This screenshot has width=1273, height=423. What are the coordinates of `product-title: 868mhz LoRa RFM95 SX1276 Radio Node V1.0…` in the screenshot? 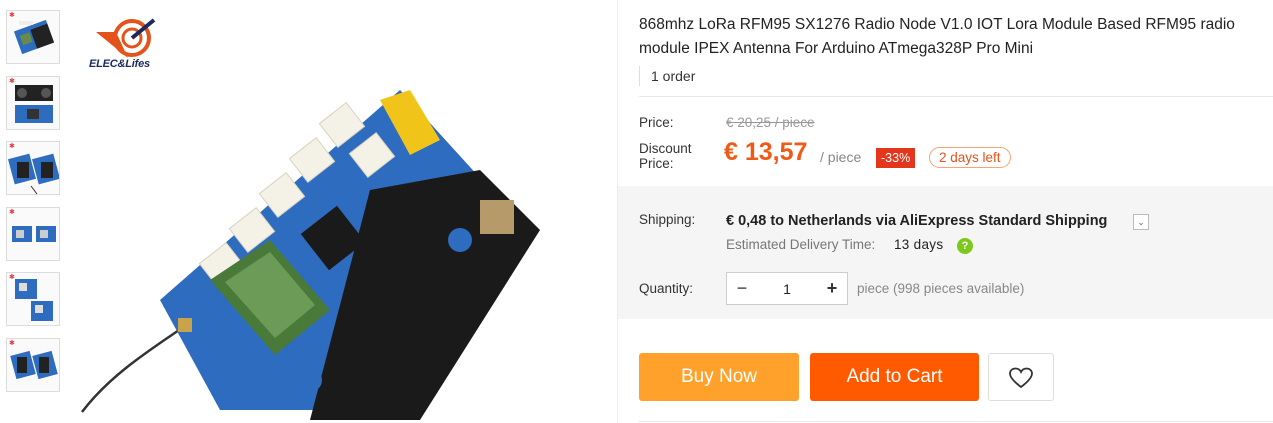 It's located at (937, 36).